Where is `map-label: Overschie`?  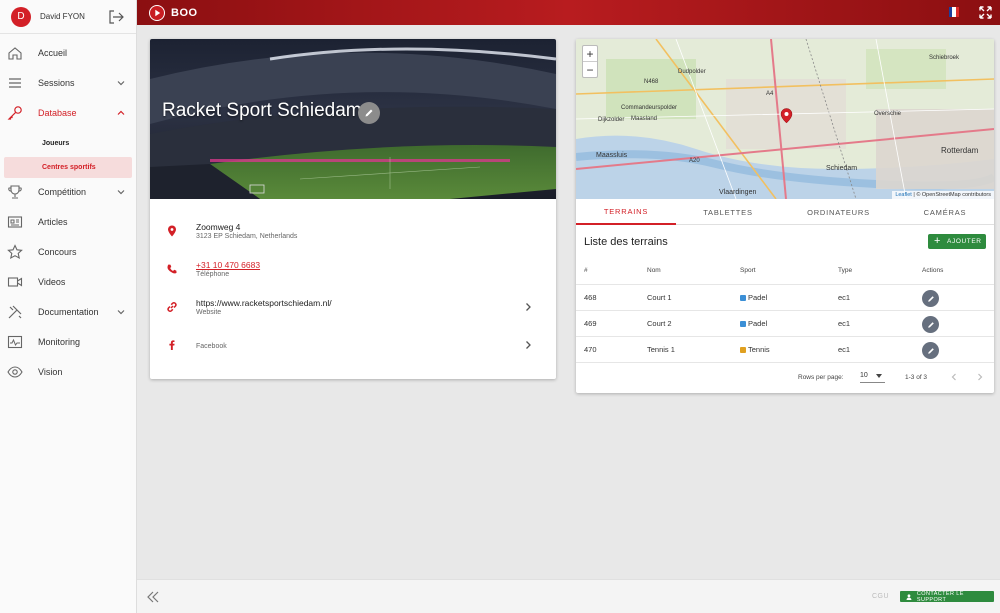
map-label: Overschie is located at coordinates (888, 114).